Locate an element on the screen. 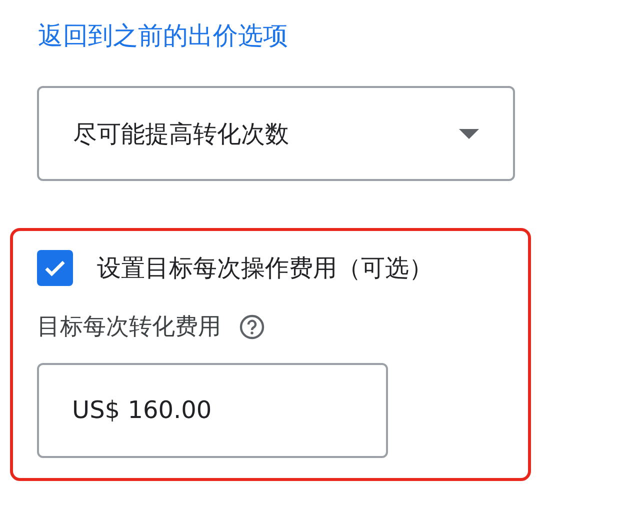  bid-strategy-dropdown: 尽可能提高转化次数 is located at coordinates (276, 133).